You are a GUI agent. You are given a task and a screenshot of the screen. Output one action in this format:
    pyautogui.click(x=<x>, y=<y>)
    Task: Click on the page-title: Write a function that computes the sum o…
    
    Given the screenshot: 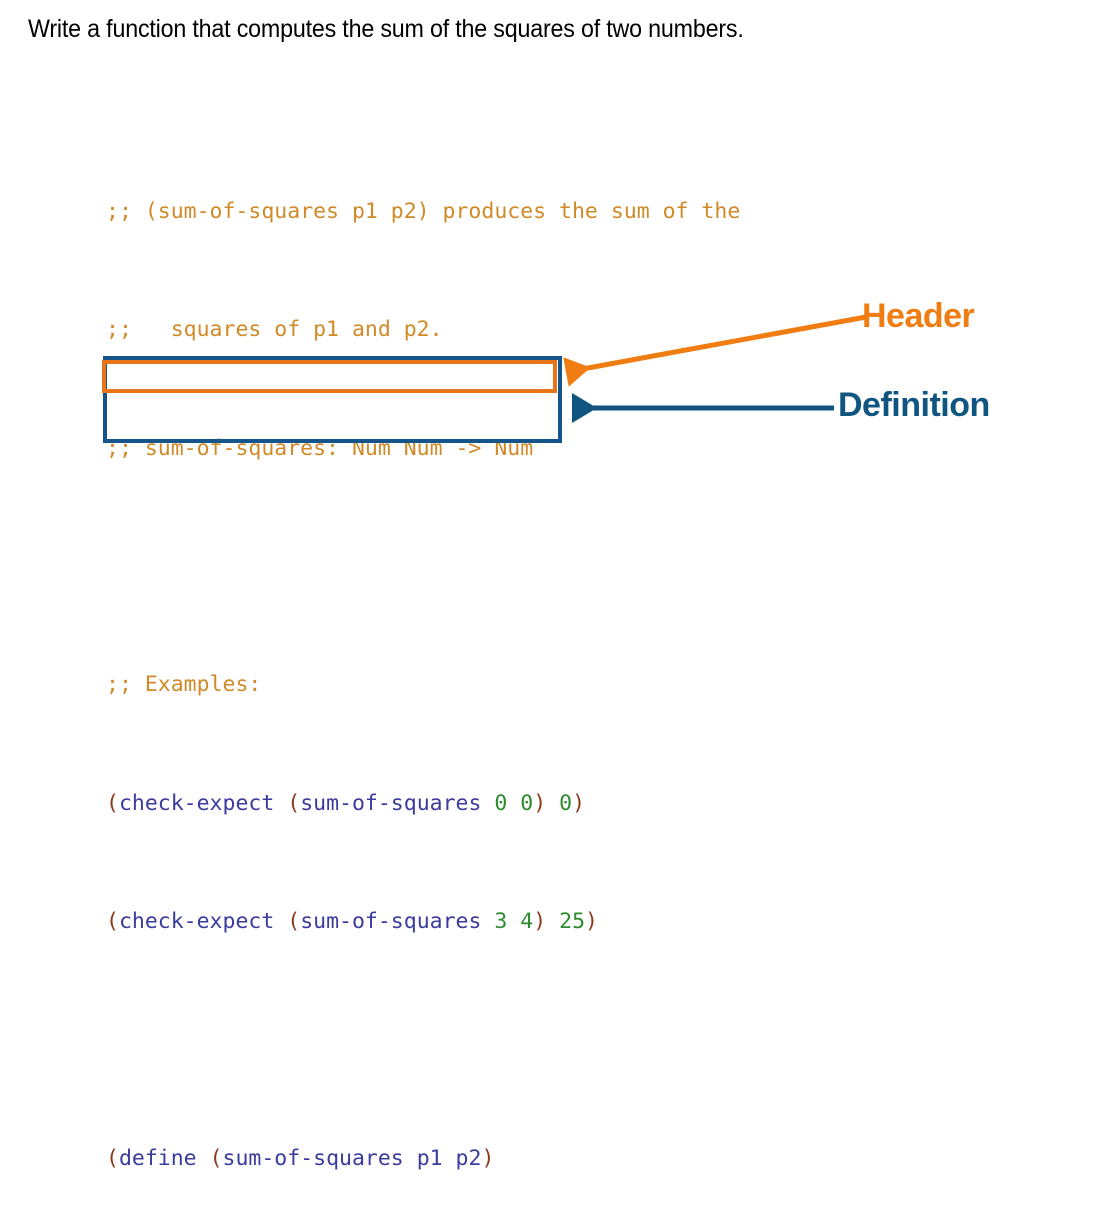 What is the action you would take?
    pyautogui.click(x=386, y=29)
    